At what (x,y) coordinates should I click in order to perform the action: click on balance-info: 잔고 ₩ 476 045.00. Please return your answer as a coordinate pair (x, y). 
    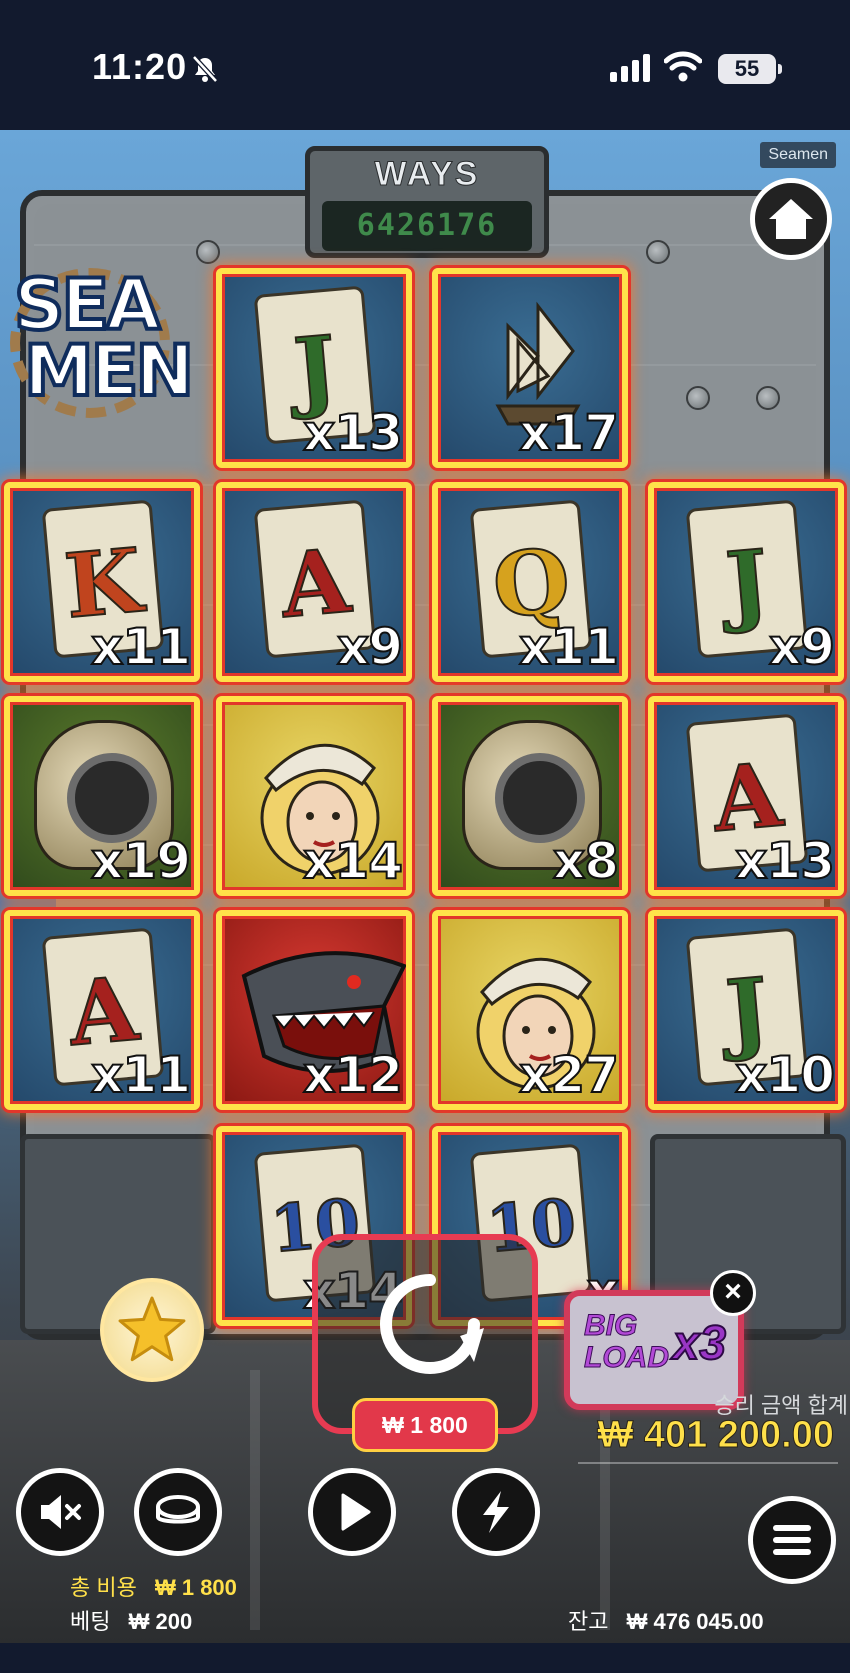
    Looking at the image, I should click on (666, 1620).